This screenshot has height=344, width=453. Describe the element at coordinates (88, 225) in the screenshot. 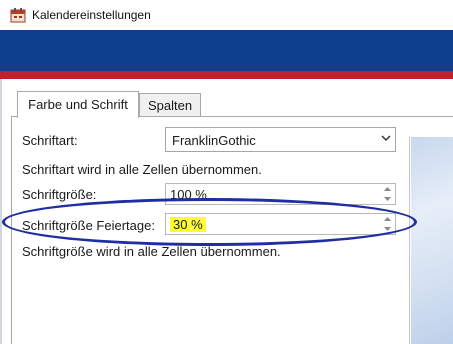

I see `holiday-font-size-label: Schriftgröße Feiertage:` at that location.